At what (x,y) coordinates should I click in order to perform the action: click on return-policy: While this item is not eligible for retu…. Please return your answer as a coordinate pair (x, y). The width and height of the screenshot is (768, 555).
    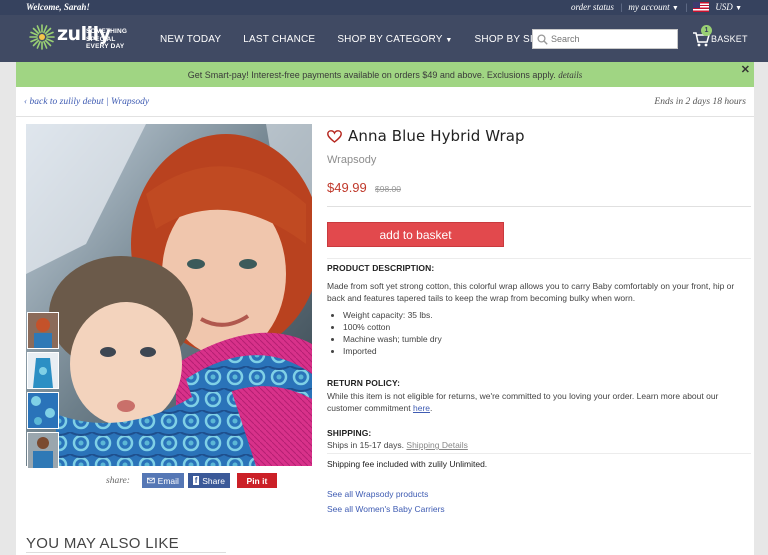
    Looking at the image, I should click on (523, 402).